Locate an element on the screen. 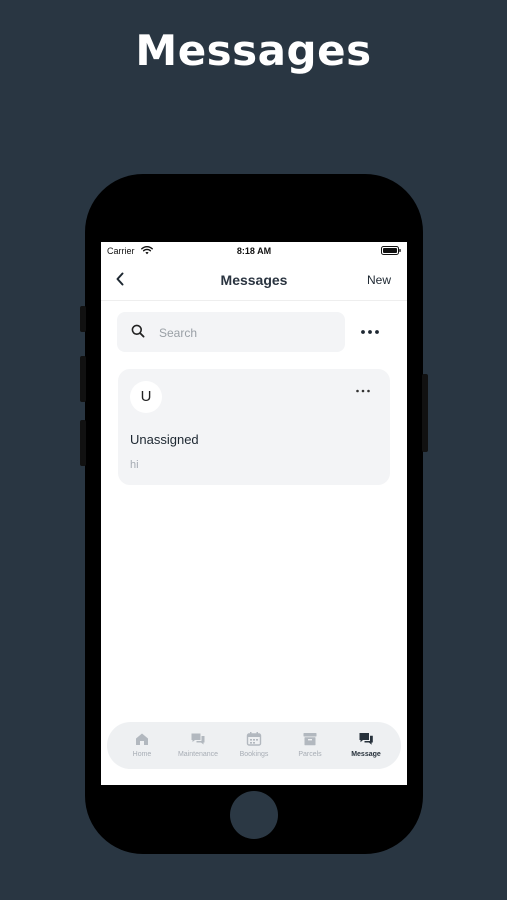  nav-bar: Messages New is located at coordinates (254, 280).